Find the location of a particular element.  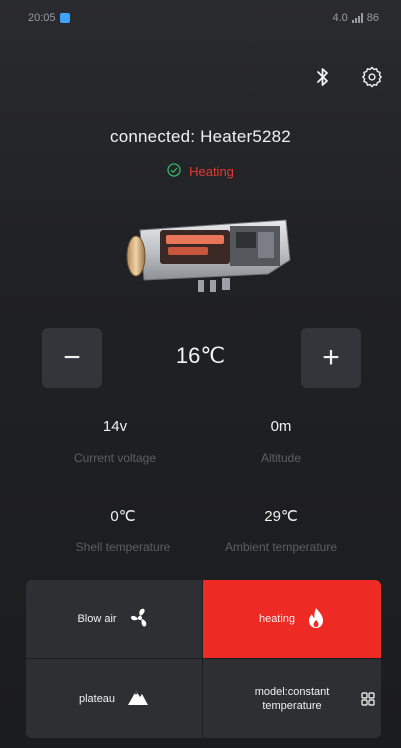

fan-icon is located at coordinates (140, 619).